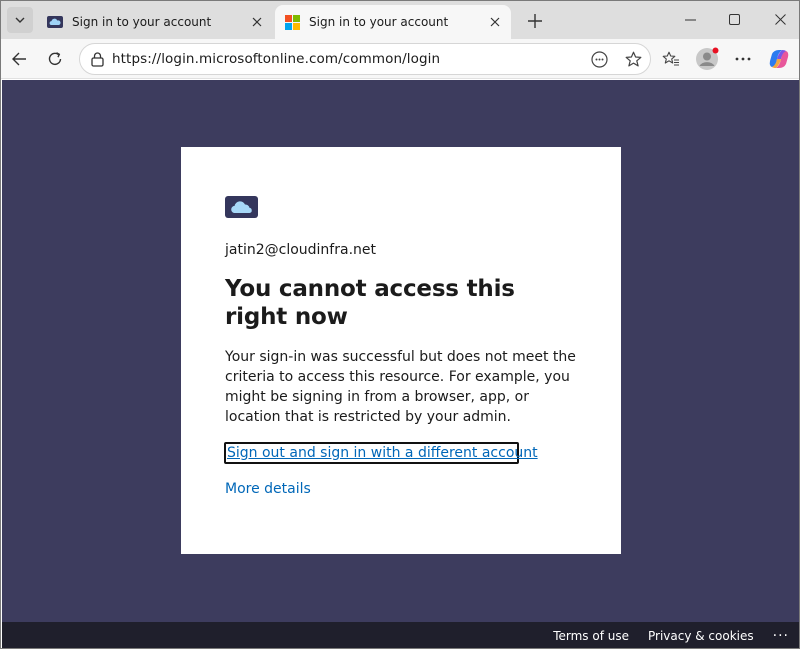 This screenshot has height=649, width=800. Describe the element at coordinates (400, 635) in the screenshot. I see `page-footer: Terms of use Privacy & cookies ···` at that location.